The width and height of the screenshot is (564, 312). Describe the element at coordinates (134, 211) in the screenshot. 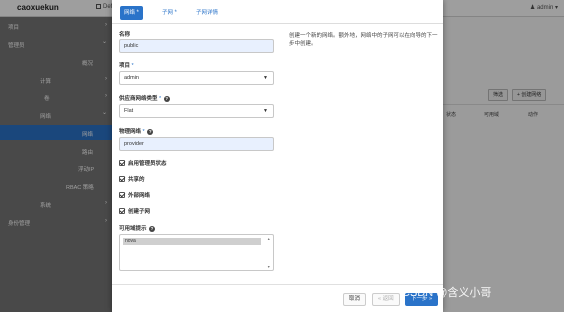

I see `create-subnet-checkbox: 创建子网` at that location.